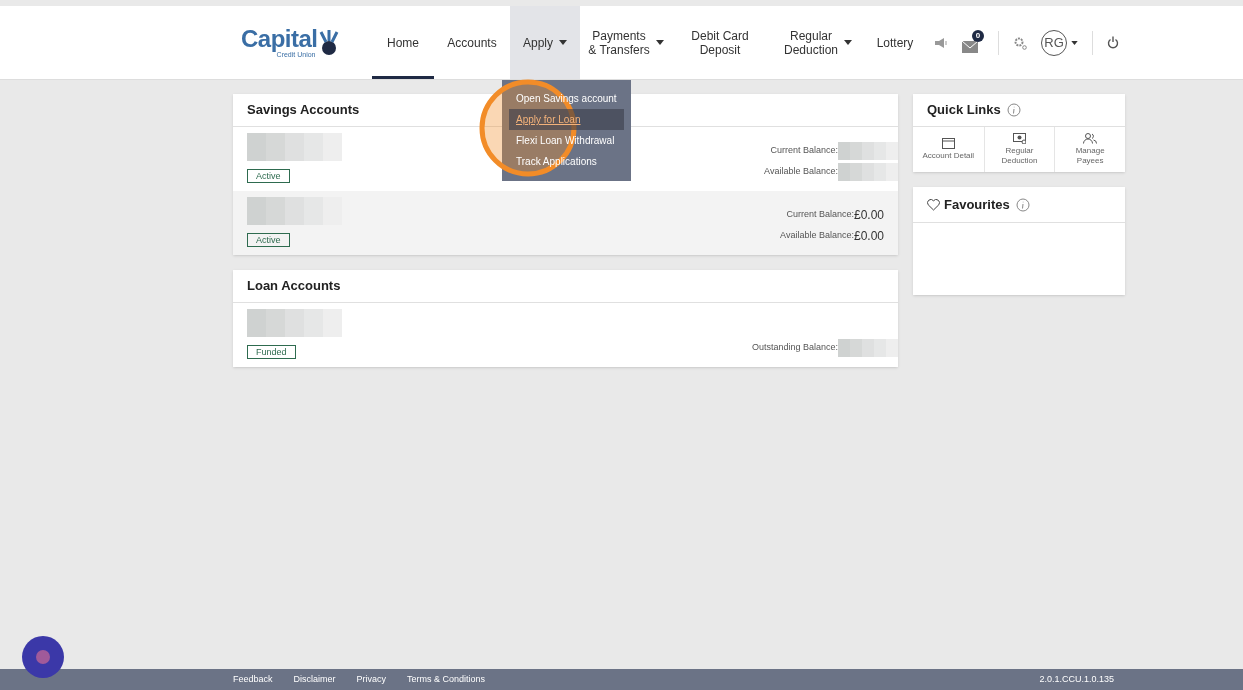 The image size is (1243, 690). Describe the element at coordinates (1090, 138) in the screenshot. I see `people-icon` at that location.